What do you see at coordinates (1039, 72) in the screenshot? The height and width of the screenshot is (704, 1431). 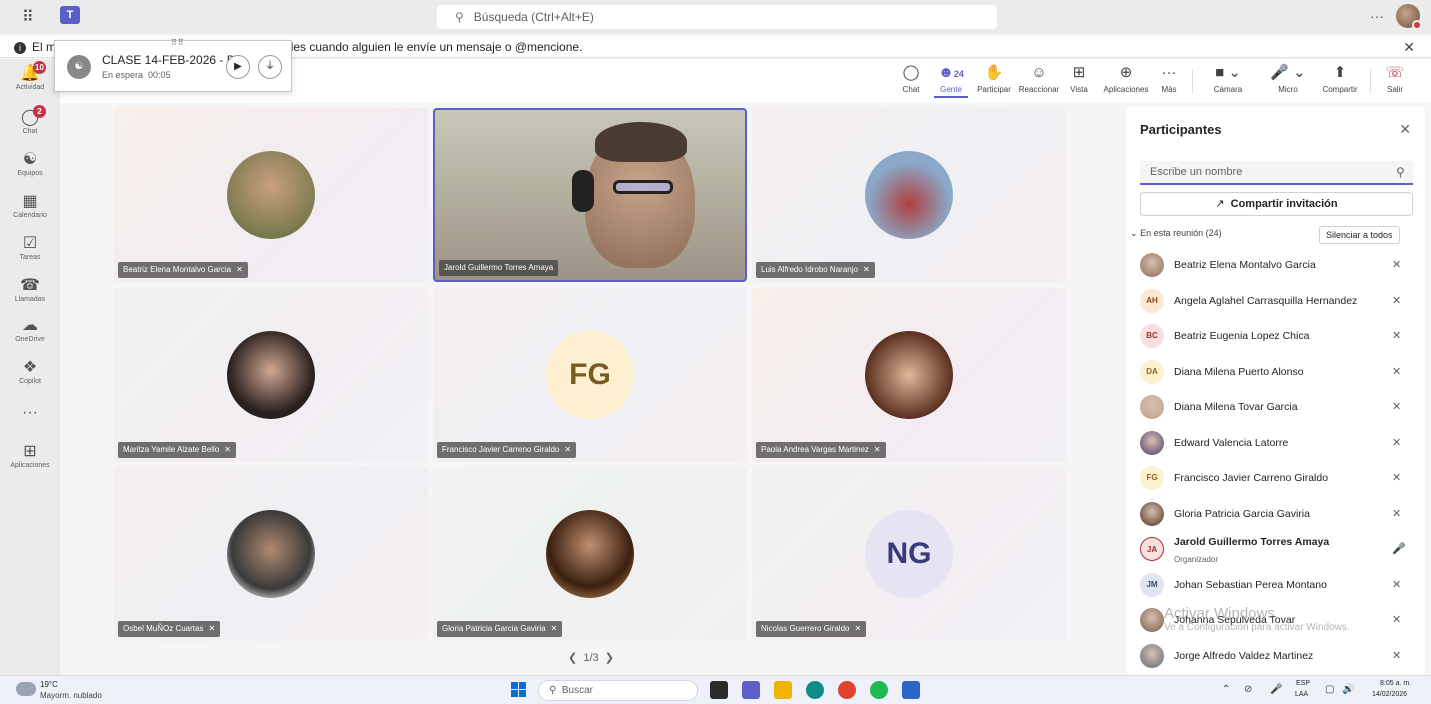 I see `smiley-icon: ☺` at bounding box center [1039, 72].